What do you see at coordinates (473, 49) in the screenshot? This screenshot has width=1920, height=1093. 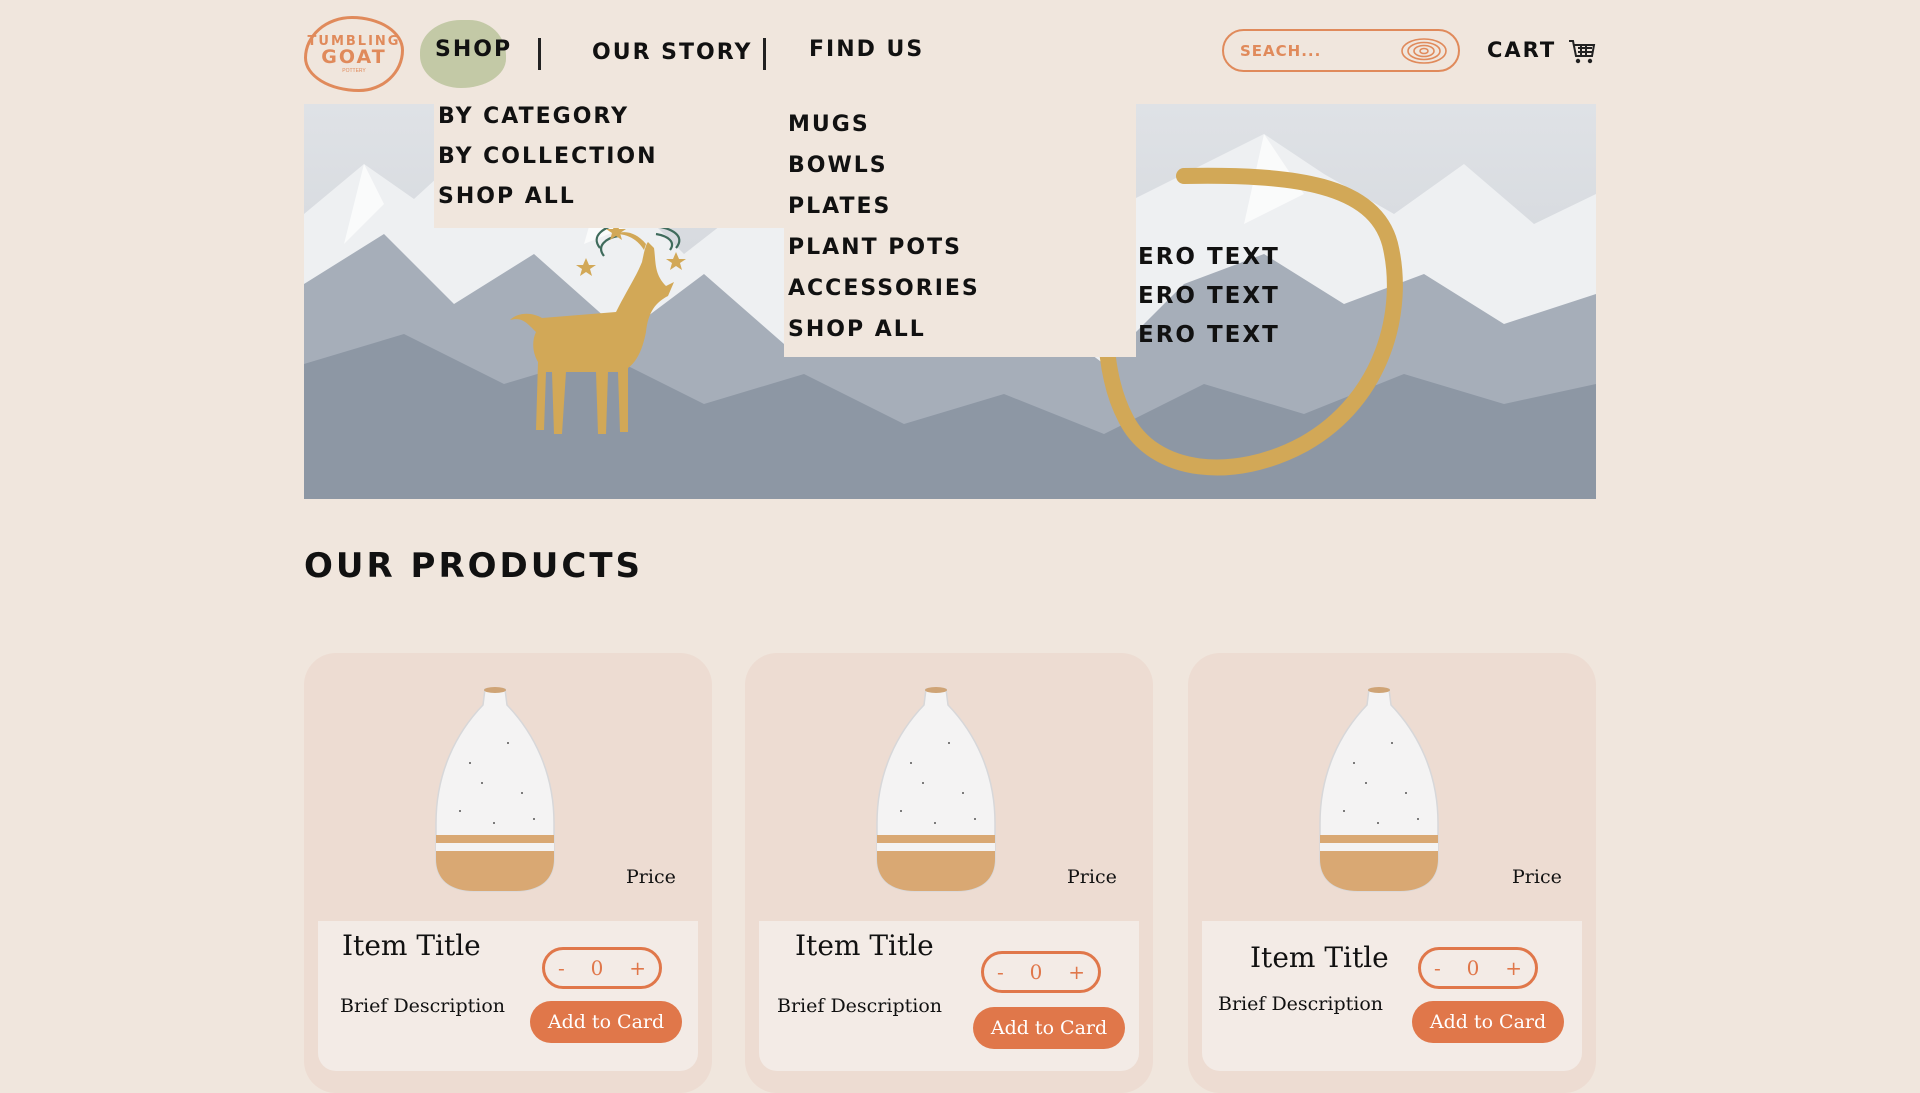 I see `nav-shop: SHOP` at bounding box center [473, 49].